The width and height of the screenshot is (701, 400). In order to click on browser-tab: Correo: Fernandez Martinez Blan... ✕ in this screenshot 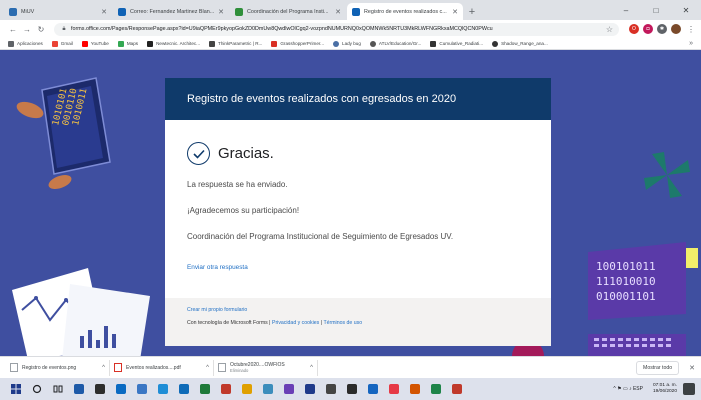, I will do `click(171, 11)`.